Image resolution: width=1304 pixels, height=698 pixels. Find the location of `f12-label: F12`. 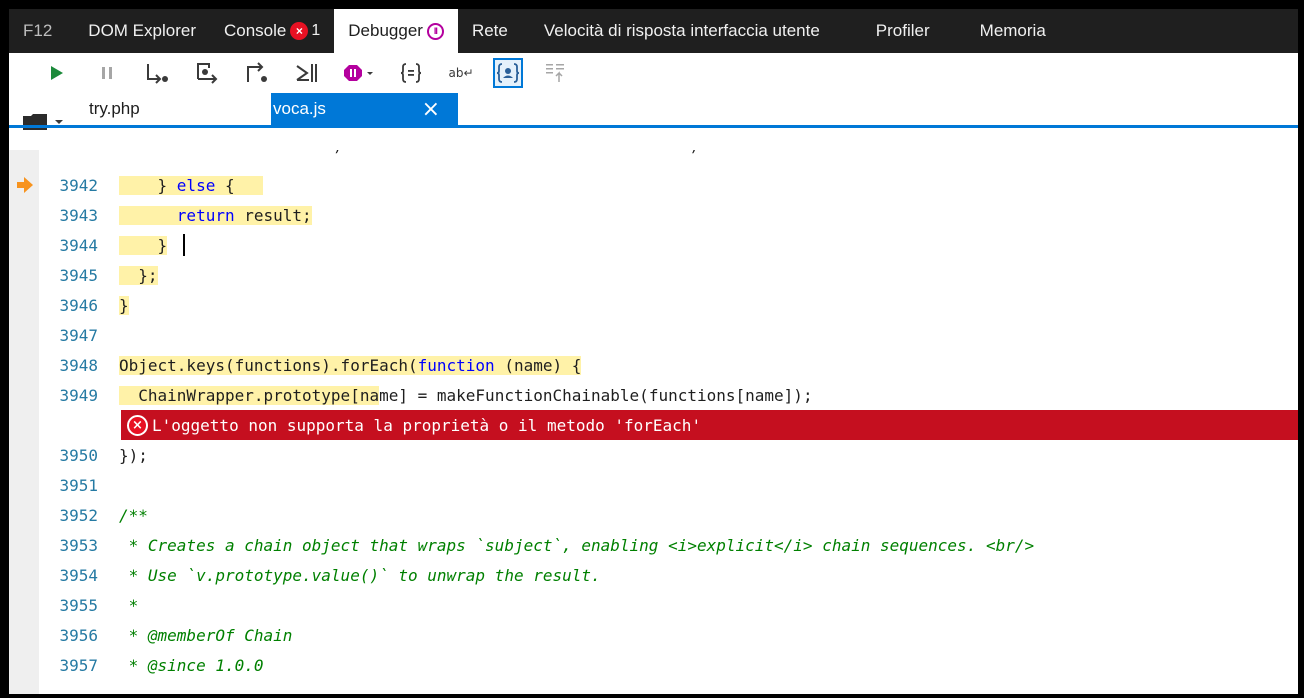

f12-label: F12 is located at coordinates (38, 30).